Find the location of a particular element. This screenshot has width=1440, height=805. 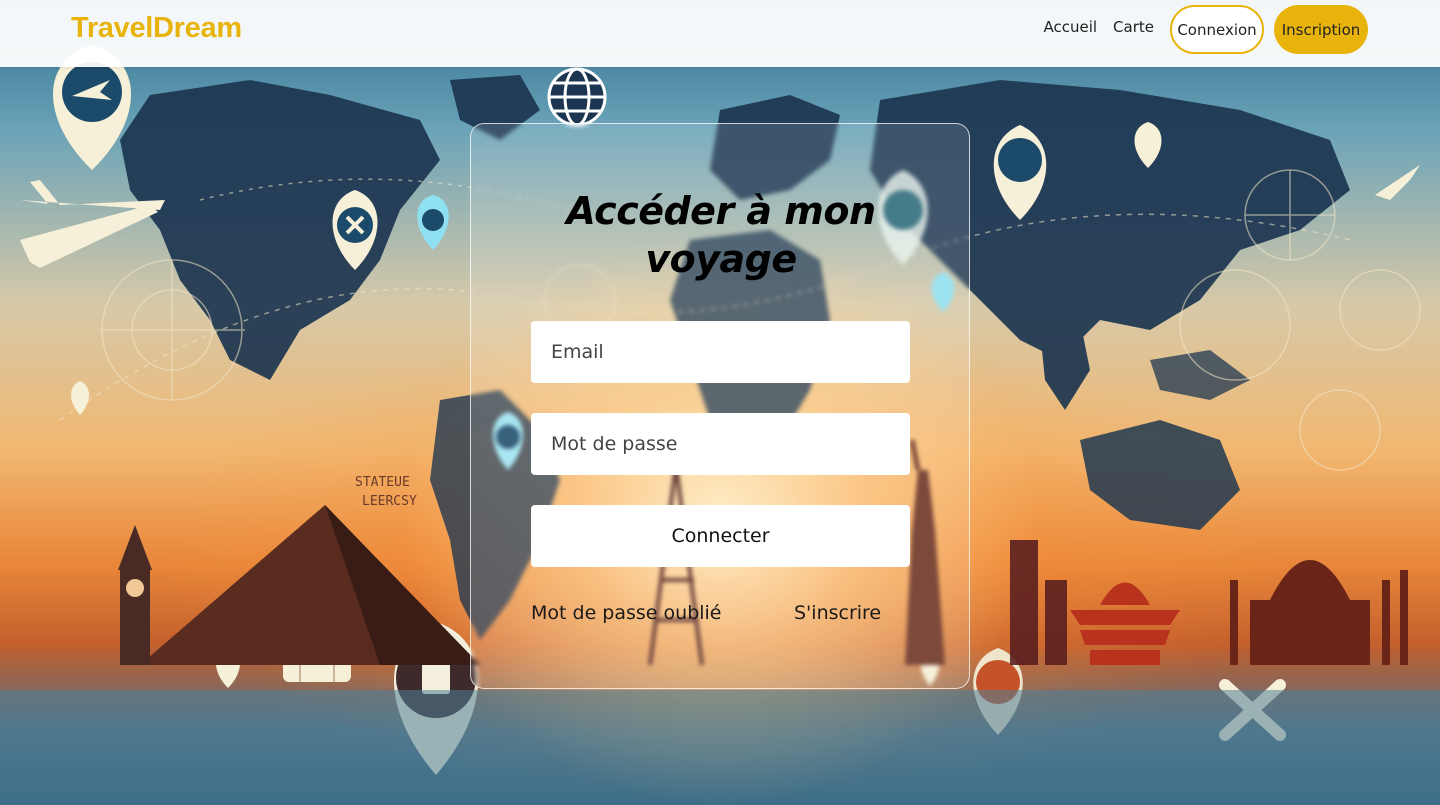

nav-link-accueil: Accueil is located at coordinates (1070, 27).